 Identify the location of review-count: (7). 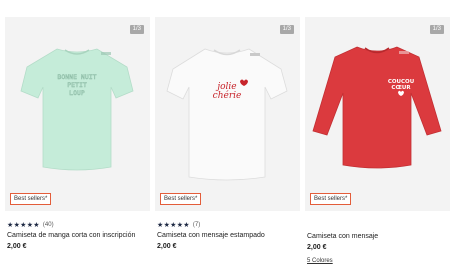
(196, 225).